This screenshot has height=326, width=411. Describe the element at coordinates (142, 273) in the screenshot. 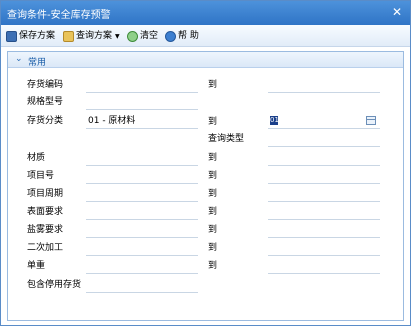

I see `unit-weight-from-input` at that location.